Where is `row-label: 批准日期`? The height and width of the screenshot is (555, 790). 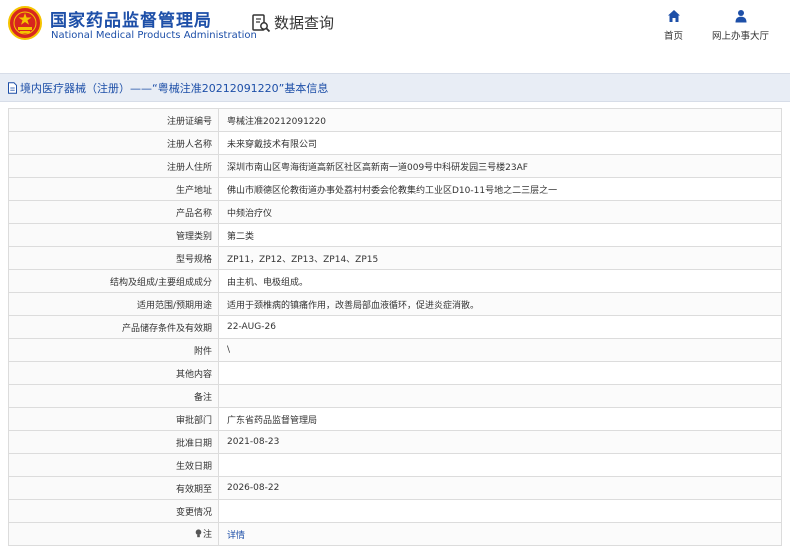
row-label: 批准日期 is located at coordinates (113, 442).